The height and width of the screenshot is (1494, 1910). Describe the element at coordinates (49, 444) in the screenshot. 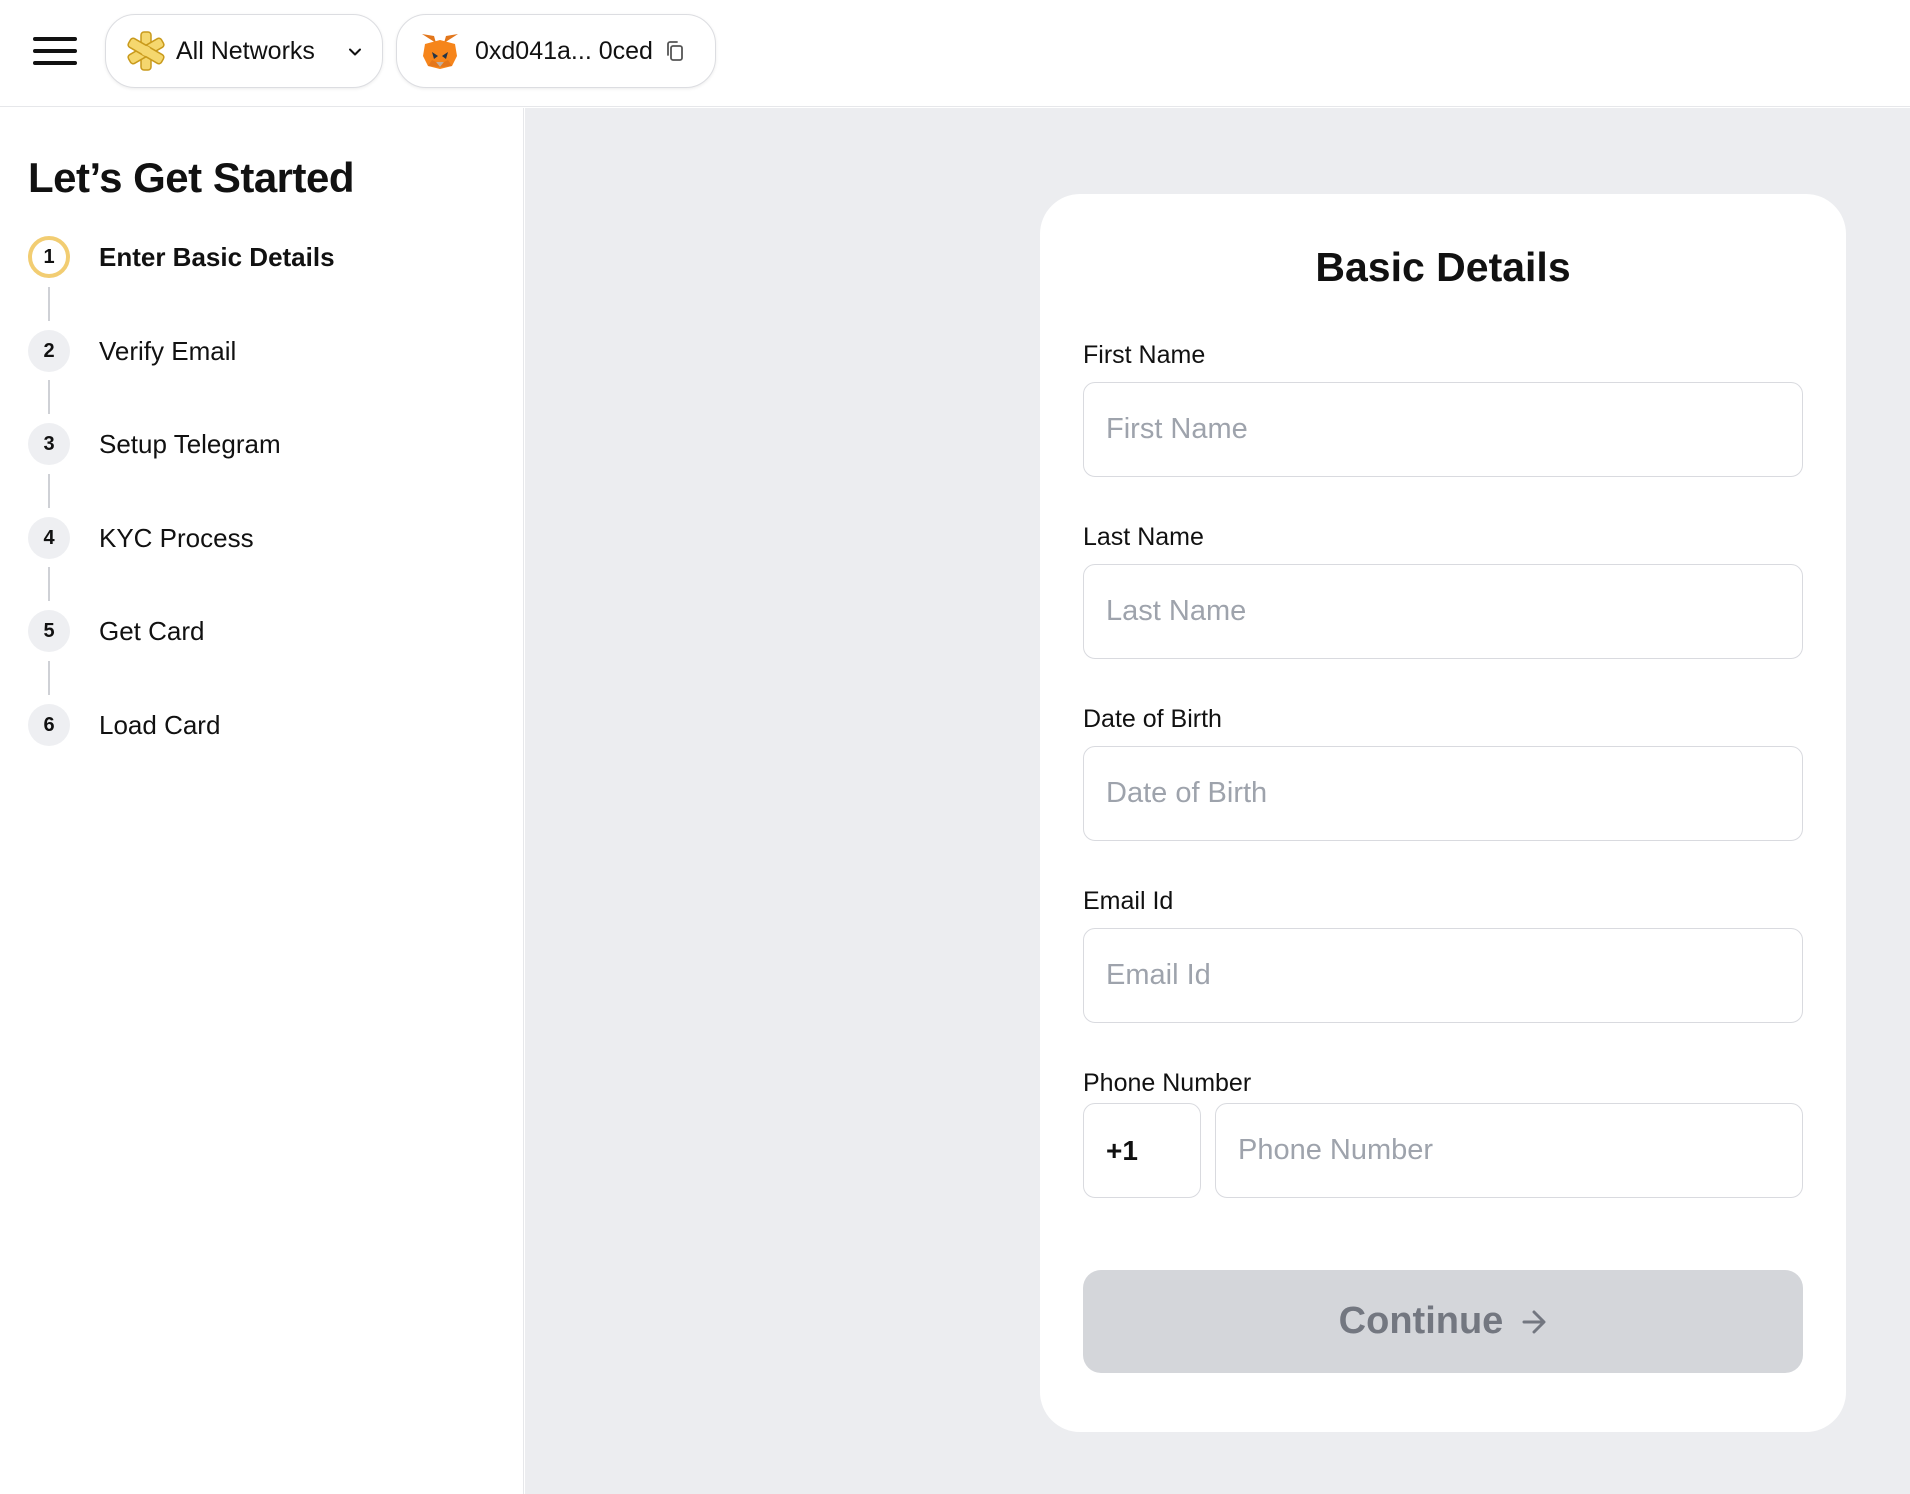

I see `step-number: 3` at that location.